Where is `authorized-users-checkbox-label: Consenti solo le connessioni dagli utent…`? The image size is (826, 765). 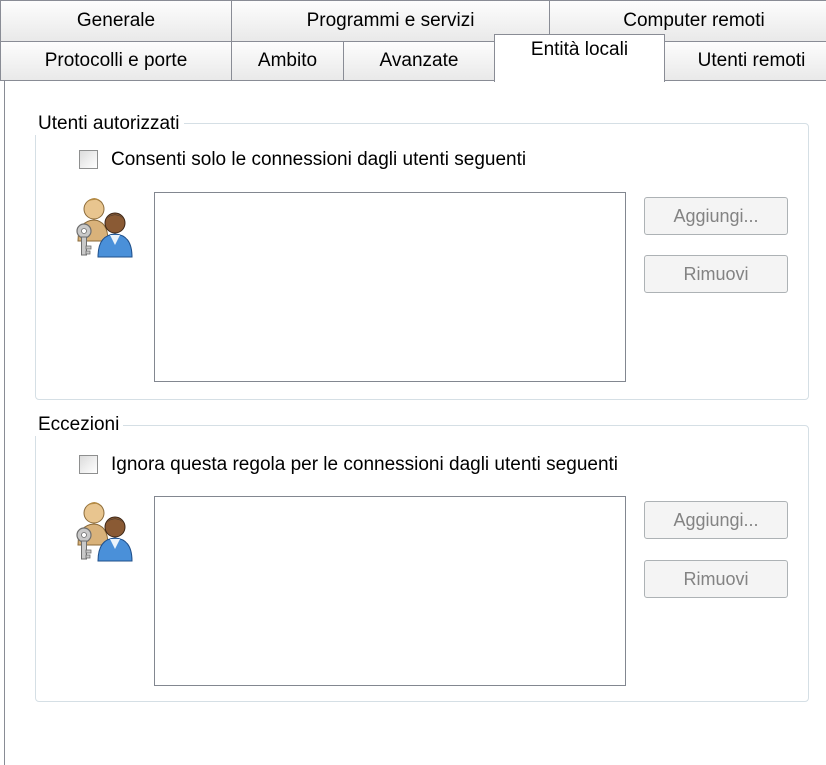
authorized-users-checkbox-label: Consenti solo le connessioni dagli utent… is located at coordinates (318, 160).